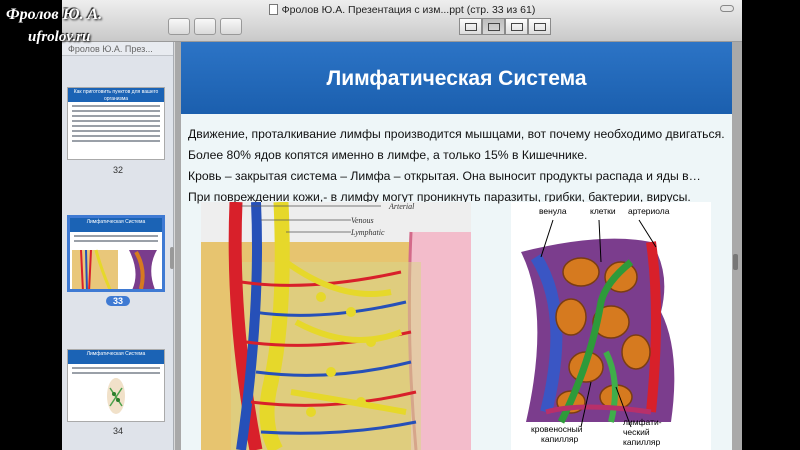  I want to click on continuous-icon, so click(493, 26).